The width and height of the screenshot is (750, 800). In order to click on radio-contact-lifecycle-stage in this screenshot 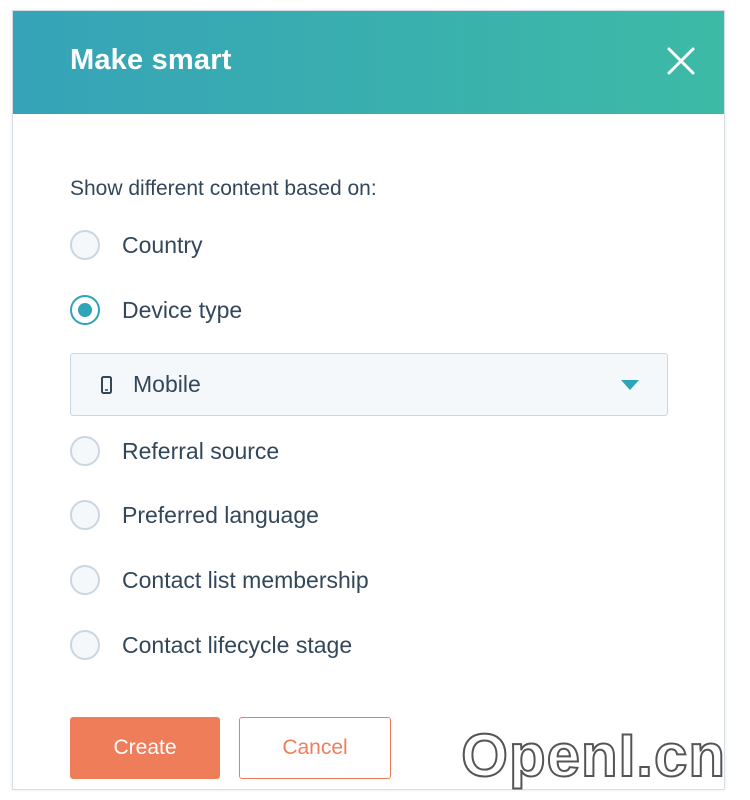, I will do `click(85, 645)`.